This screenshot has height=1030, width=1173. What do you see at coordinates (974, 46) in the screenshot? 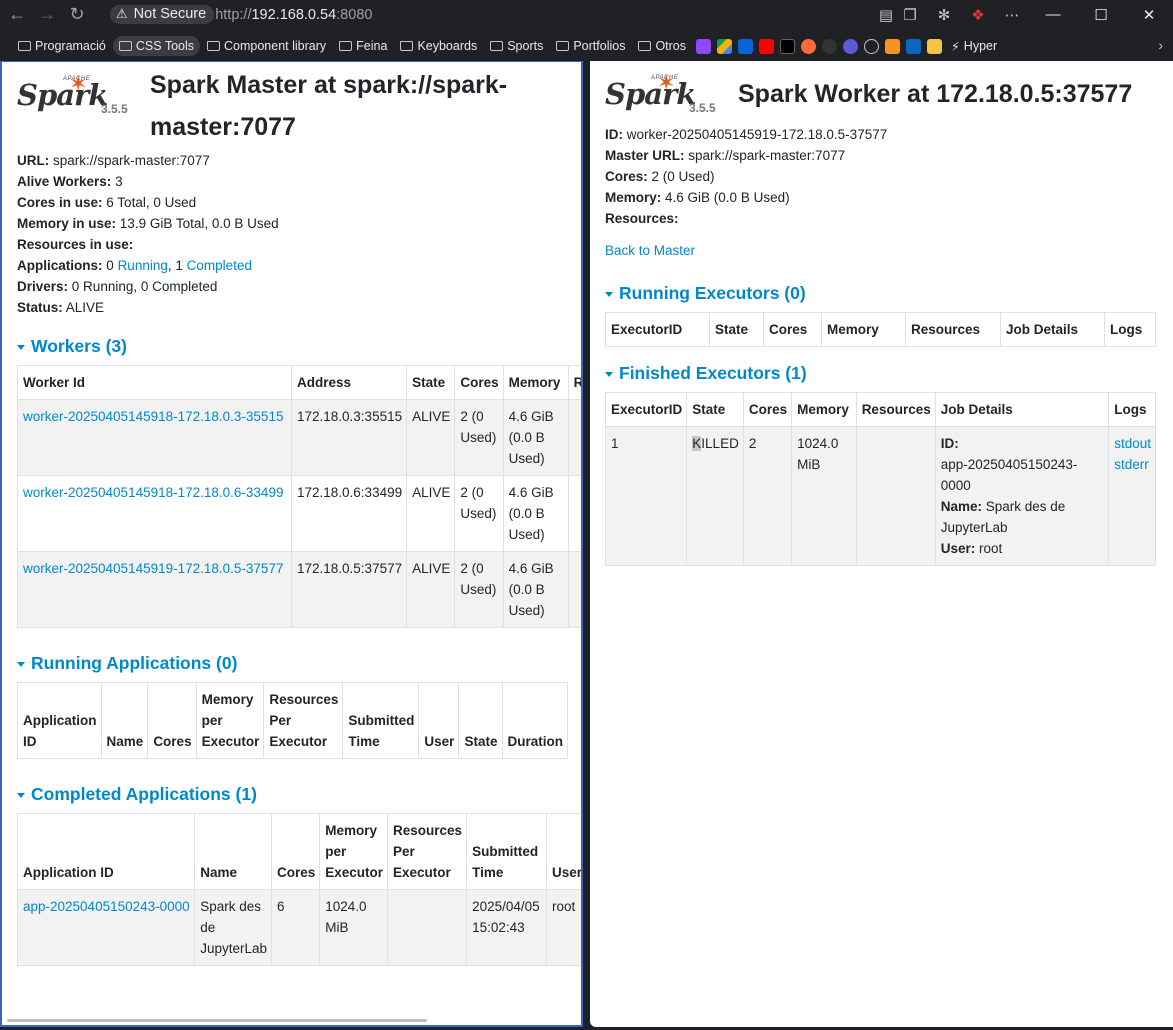
I see `bookmark-hyper: ⚡ Hyper` at bounding box center [974, 46].